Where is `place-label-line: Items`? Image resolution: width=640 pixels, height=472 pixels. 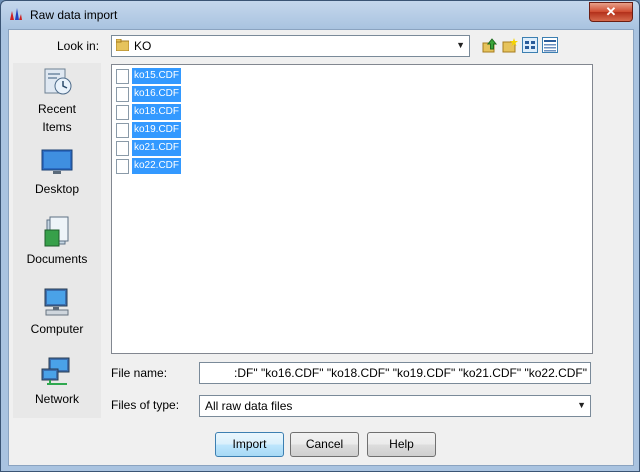 place-label-line: Items is located at coordinates (57, 127).